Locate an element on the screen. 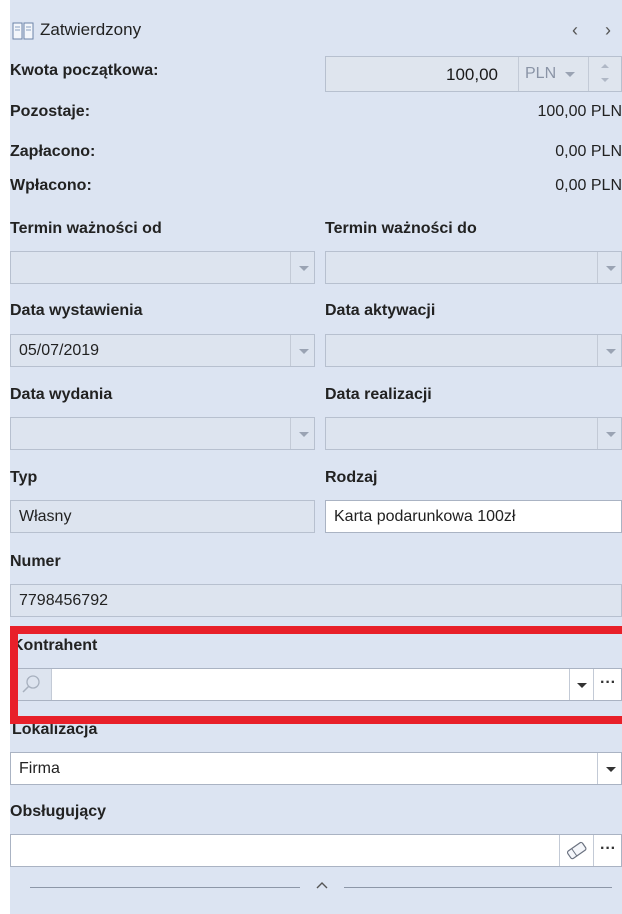 The image size is (622, 914). kind-label: Rodzaj is located at coordinates (351, 477).